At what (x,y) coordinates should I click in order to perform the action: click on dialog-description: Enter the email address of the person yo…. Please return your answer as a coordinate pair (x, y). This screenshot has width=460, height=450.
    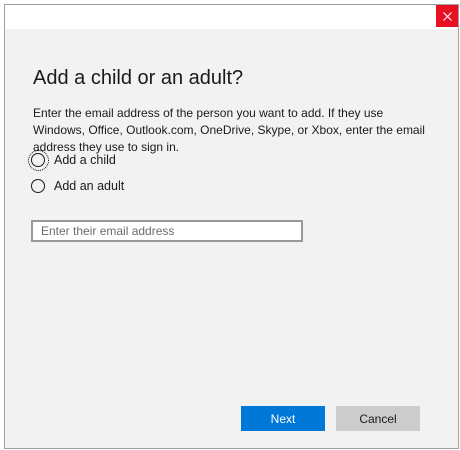
    Looking at the image, I should click on (229, 130).